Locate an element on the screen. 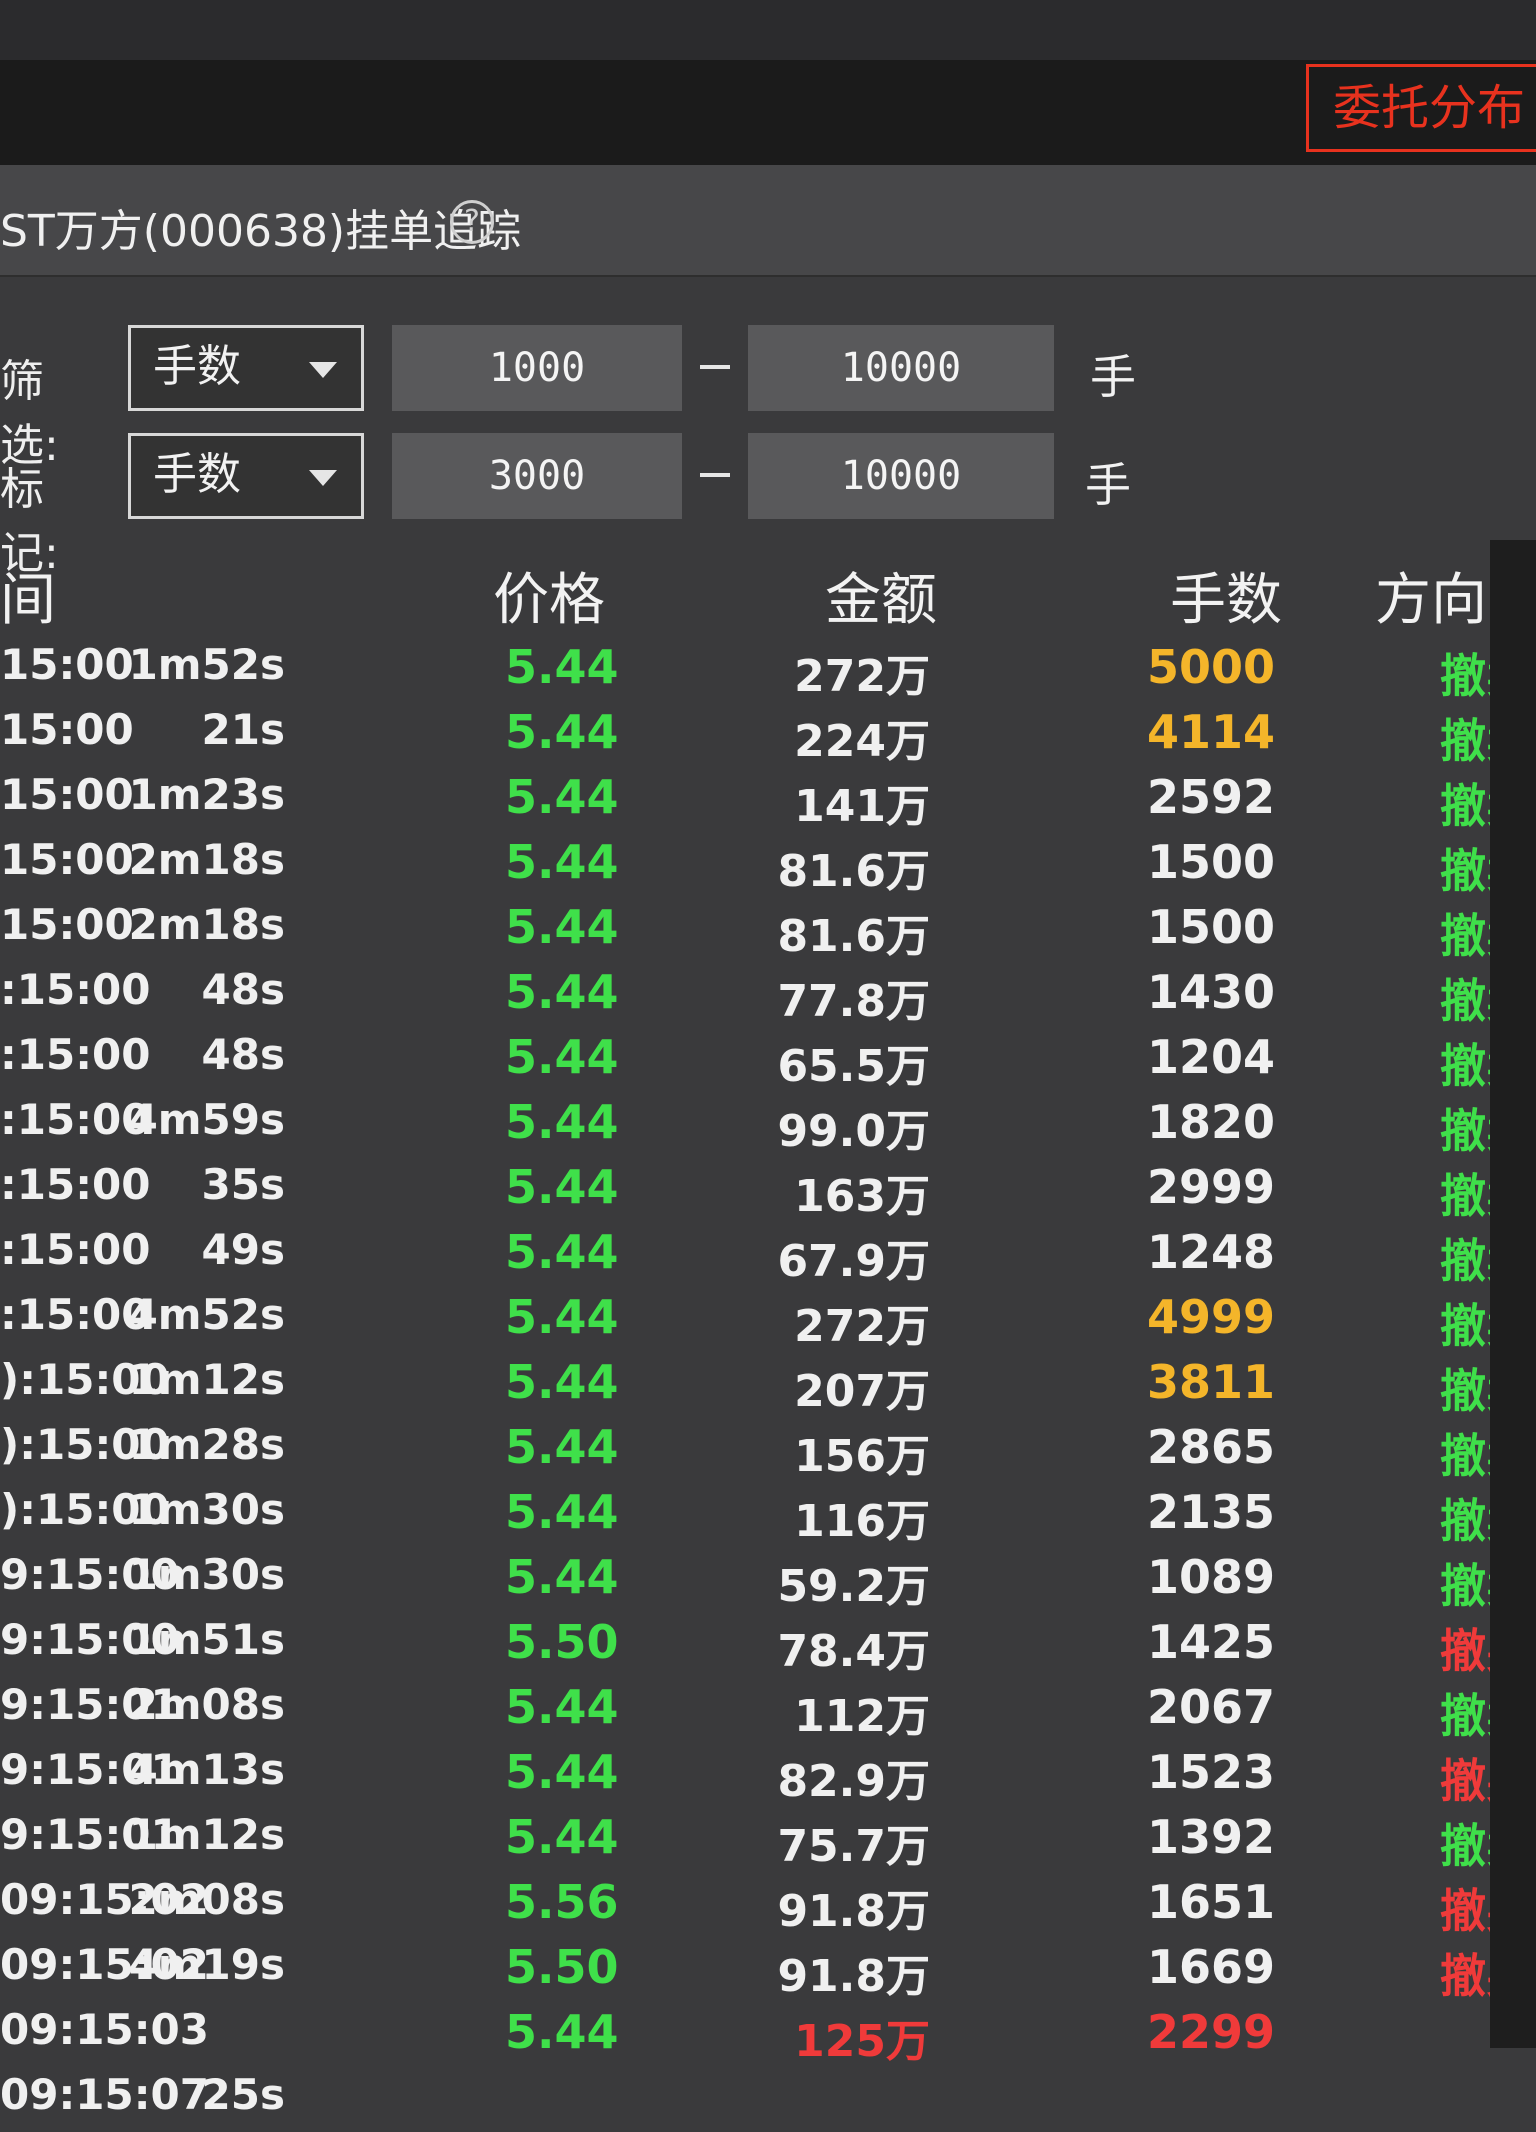  table-row: :15:00 4m52s 5.44 272万 4999 撤卖 is located at coordinates (768, 1321).